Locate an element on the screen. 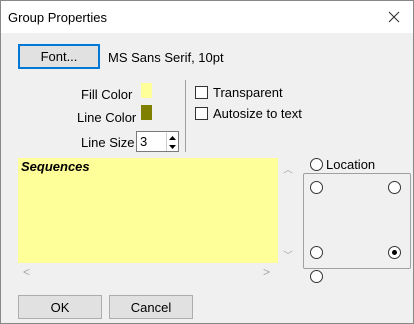  location-bottom-left-radio is located at coordinates (316, 252).